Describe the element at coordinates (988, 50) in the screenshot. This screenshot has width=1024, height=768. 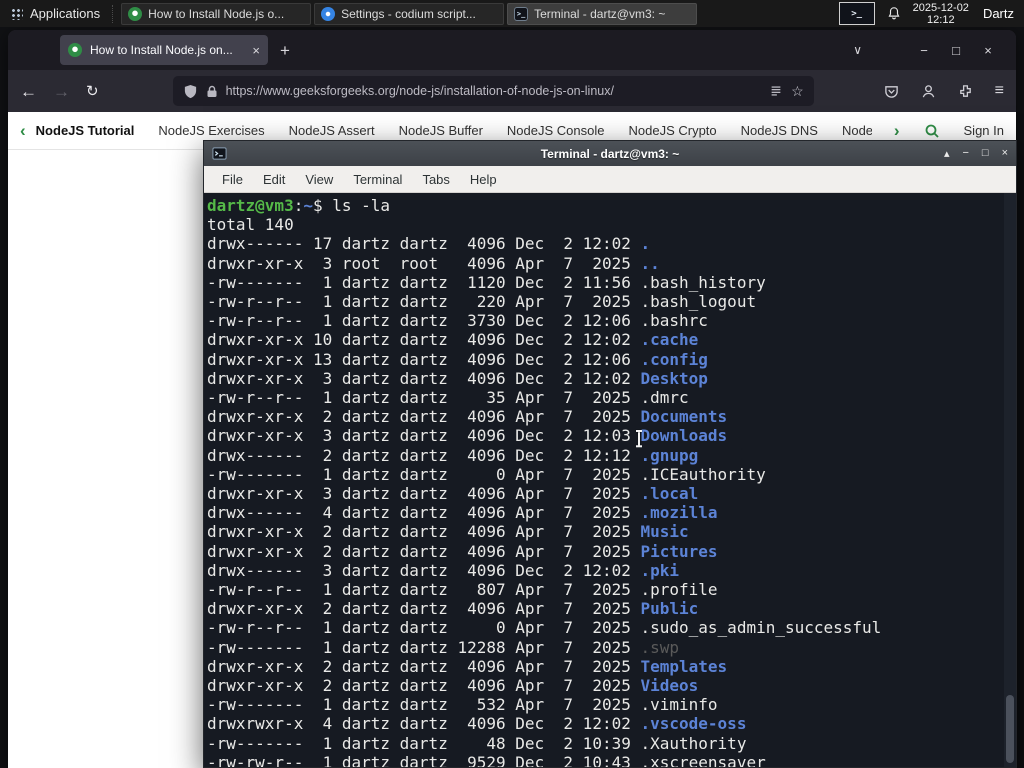
I see `browser-close-button: ×` at that location.